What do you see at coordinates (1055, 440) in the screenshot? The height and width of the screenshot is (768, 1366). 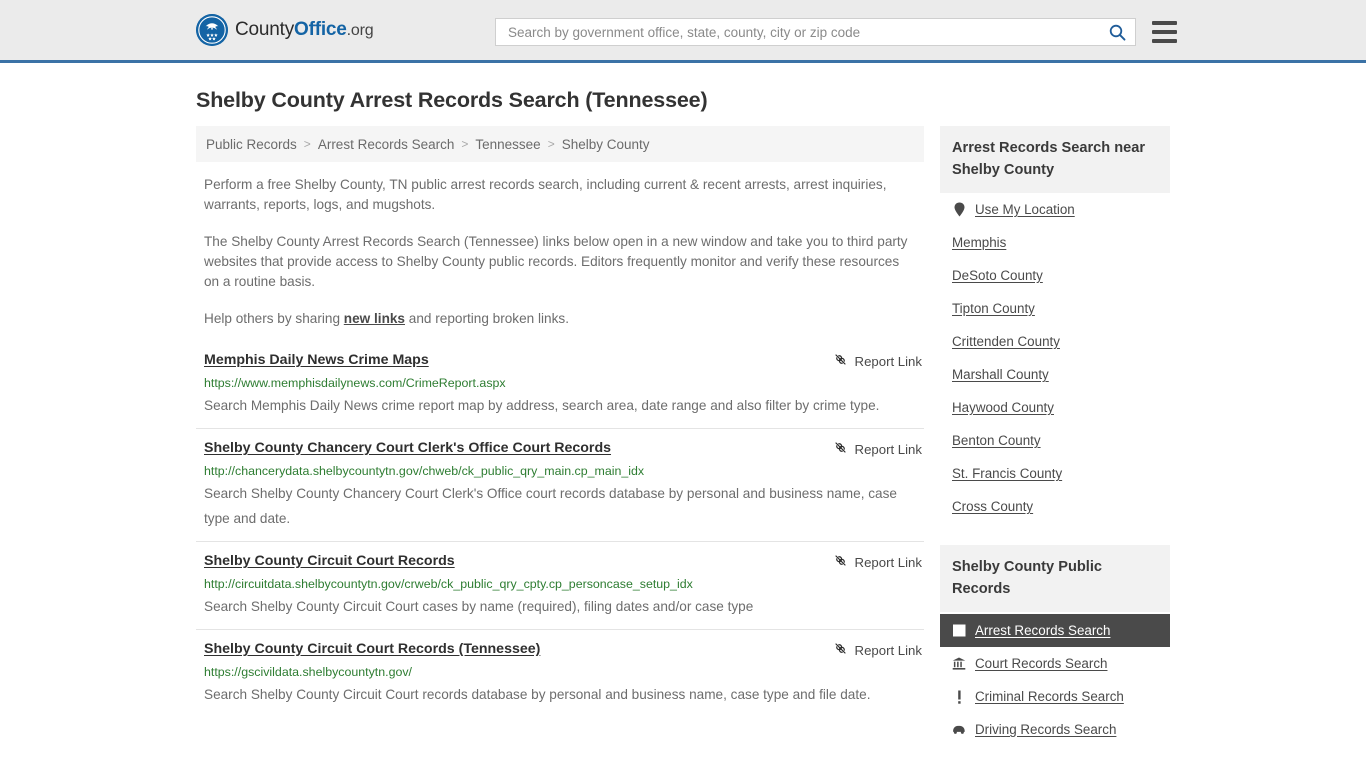 I see `sidebar-item-benton-county: Benton County` at bounding box center [1055, 440].